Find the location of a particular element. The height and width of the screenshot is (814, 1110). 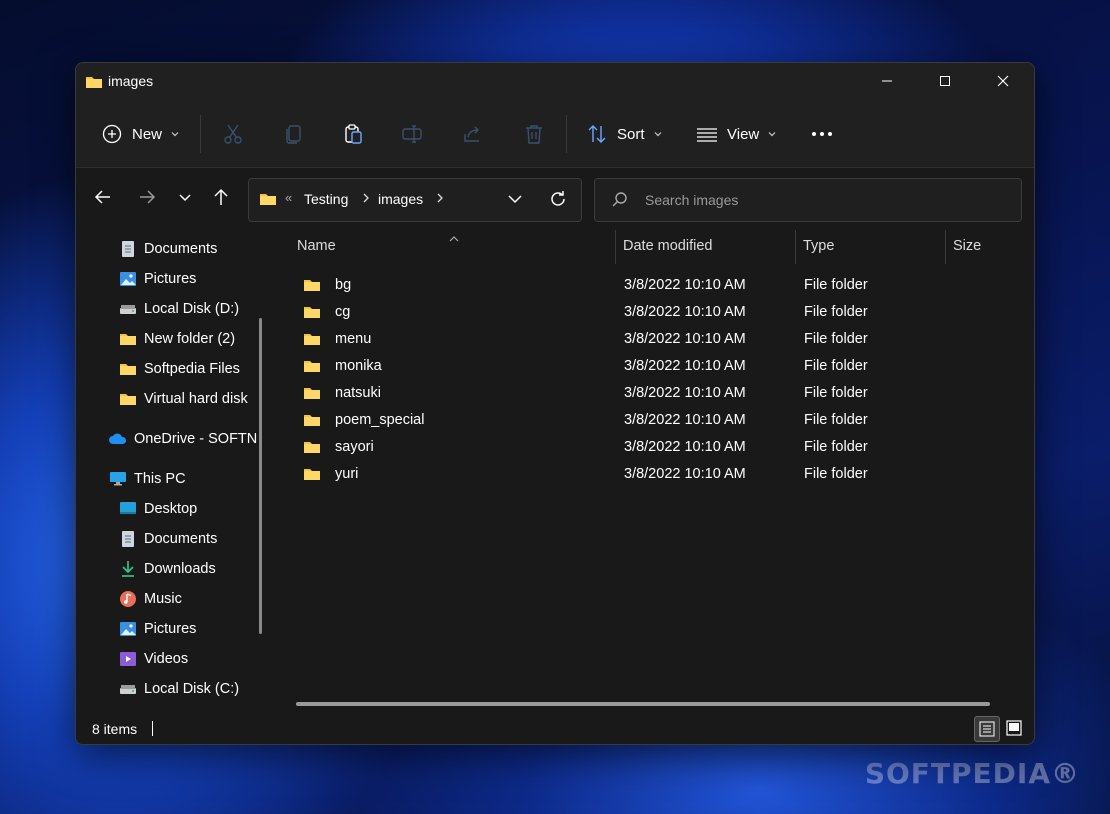

sidebar-item: New folder (2) is located at coordinates (176, 339).